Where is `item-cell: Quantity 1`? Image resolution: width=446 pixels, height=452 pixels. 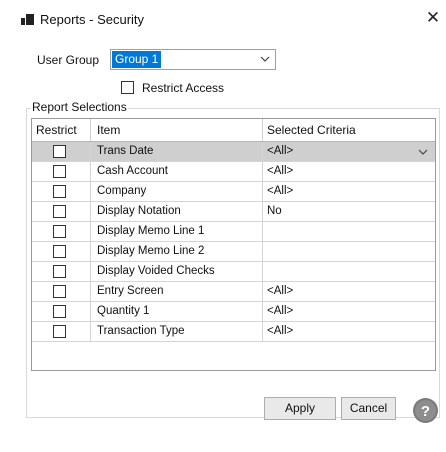
item-cell: Quantity 1 is located at coordinates (177, 311).